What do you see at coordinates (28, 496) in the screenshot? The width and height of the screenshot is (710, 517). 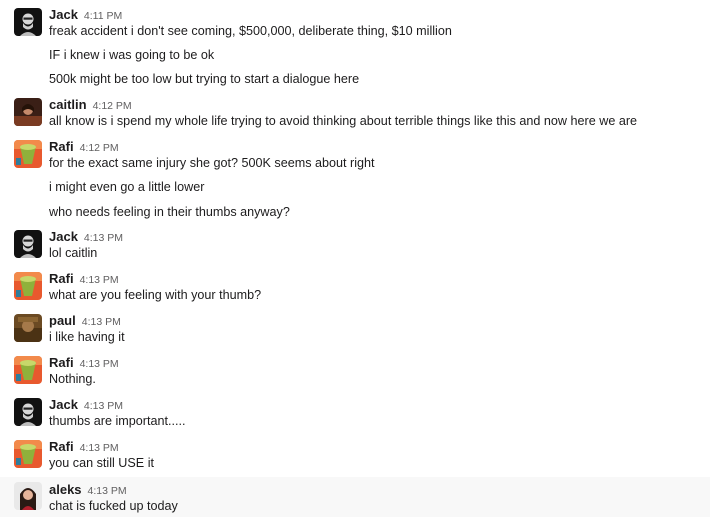 I see `aleks-avatar-icon` at bounding box center [28, 496].